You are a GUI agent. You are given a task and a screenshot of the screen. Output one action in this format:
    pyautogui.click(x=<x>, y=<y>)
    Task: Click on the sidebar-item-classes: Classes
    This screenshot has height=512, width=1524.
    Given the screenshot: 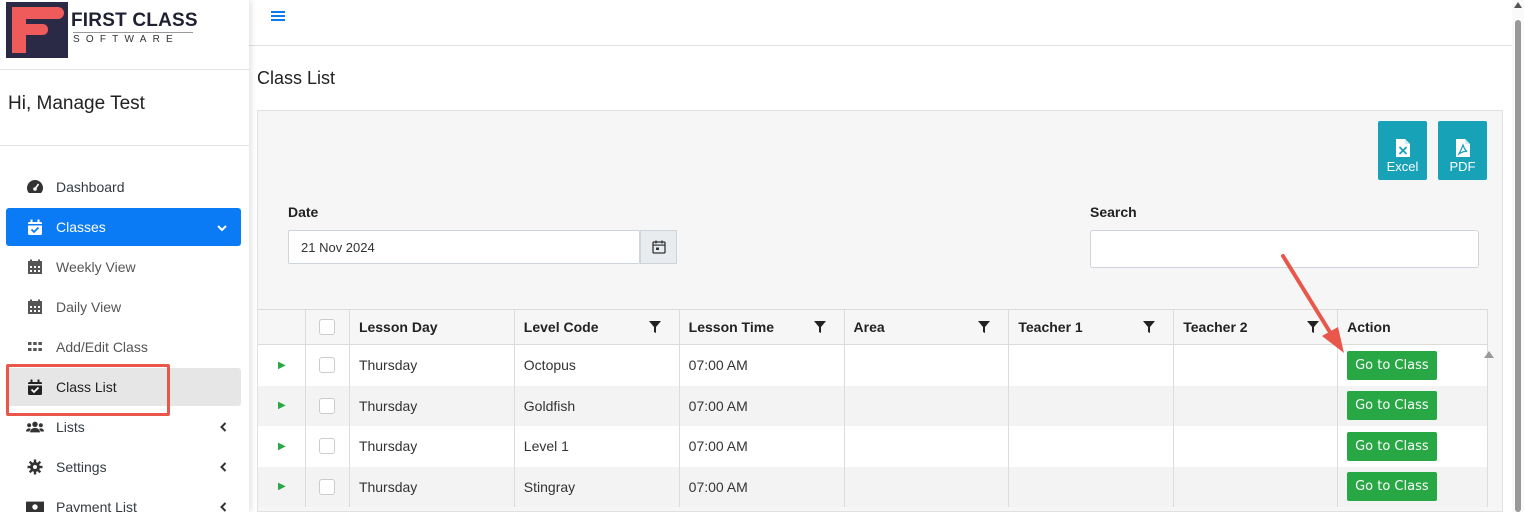 What is the action you would take?
    pyautogui.click(x=123, y=227)
    